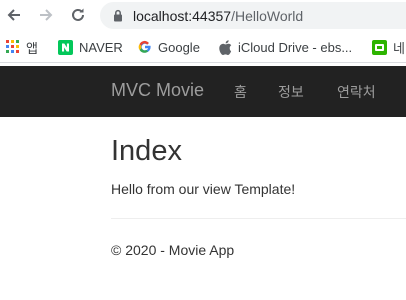 This screenshot has height=300, width=406. I want to click on bookmark-label: 앱, so click(32, 48).